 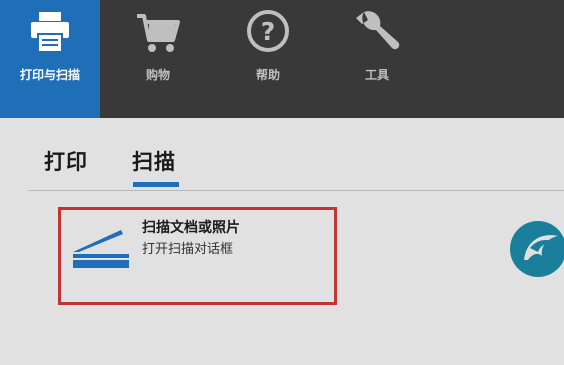 What do you see at coordinates (188, 249) in the screenshot?
I see `scan-action-subtitle: 打开扫描对话框` at bounding box center [188, 249].